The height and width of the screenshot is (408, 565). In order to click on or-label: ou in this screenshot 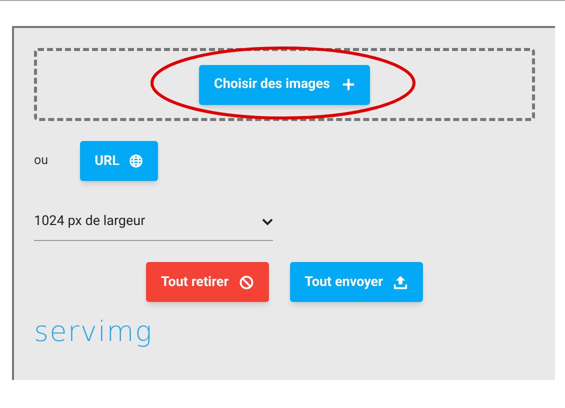, I will do `click(42, 161)`.